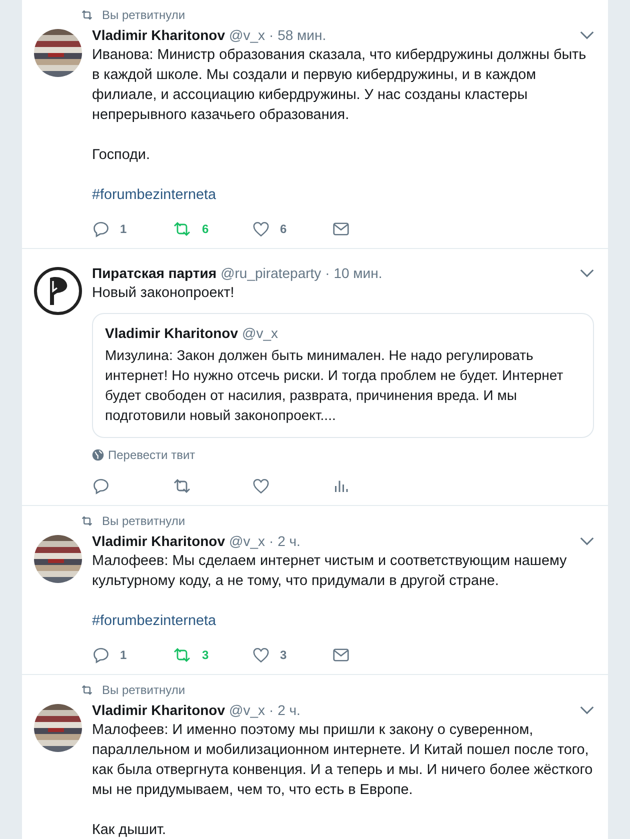  What do you see at coordinates (98, 455) in the screenshot?
I see `globe-icon` at bounding box center [98, 455].